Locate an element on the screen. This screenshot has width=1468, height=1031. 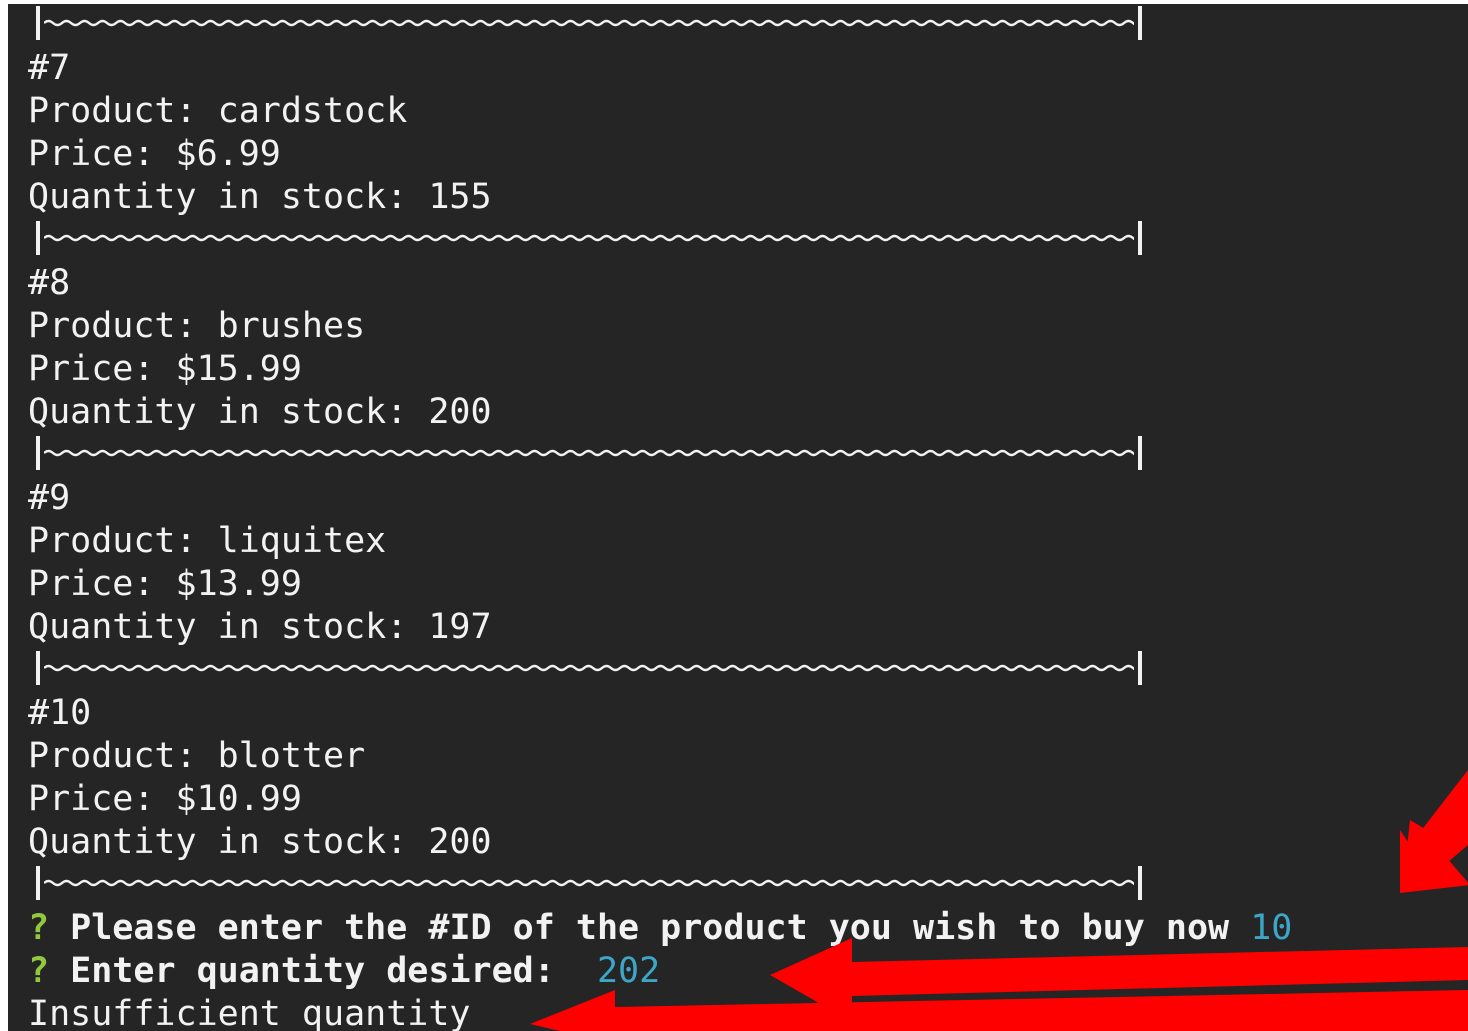
product-name: Product: cardstock is located at coordinates (218, 111).